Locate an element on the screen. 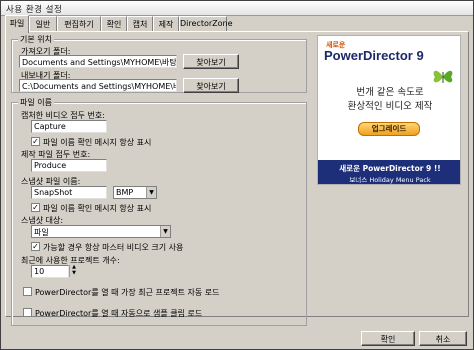  recent-projects-field: 10 is located at coordinates (50, 271).